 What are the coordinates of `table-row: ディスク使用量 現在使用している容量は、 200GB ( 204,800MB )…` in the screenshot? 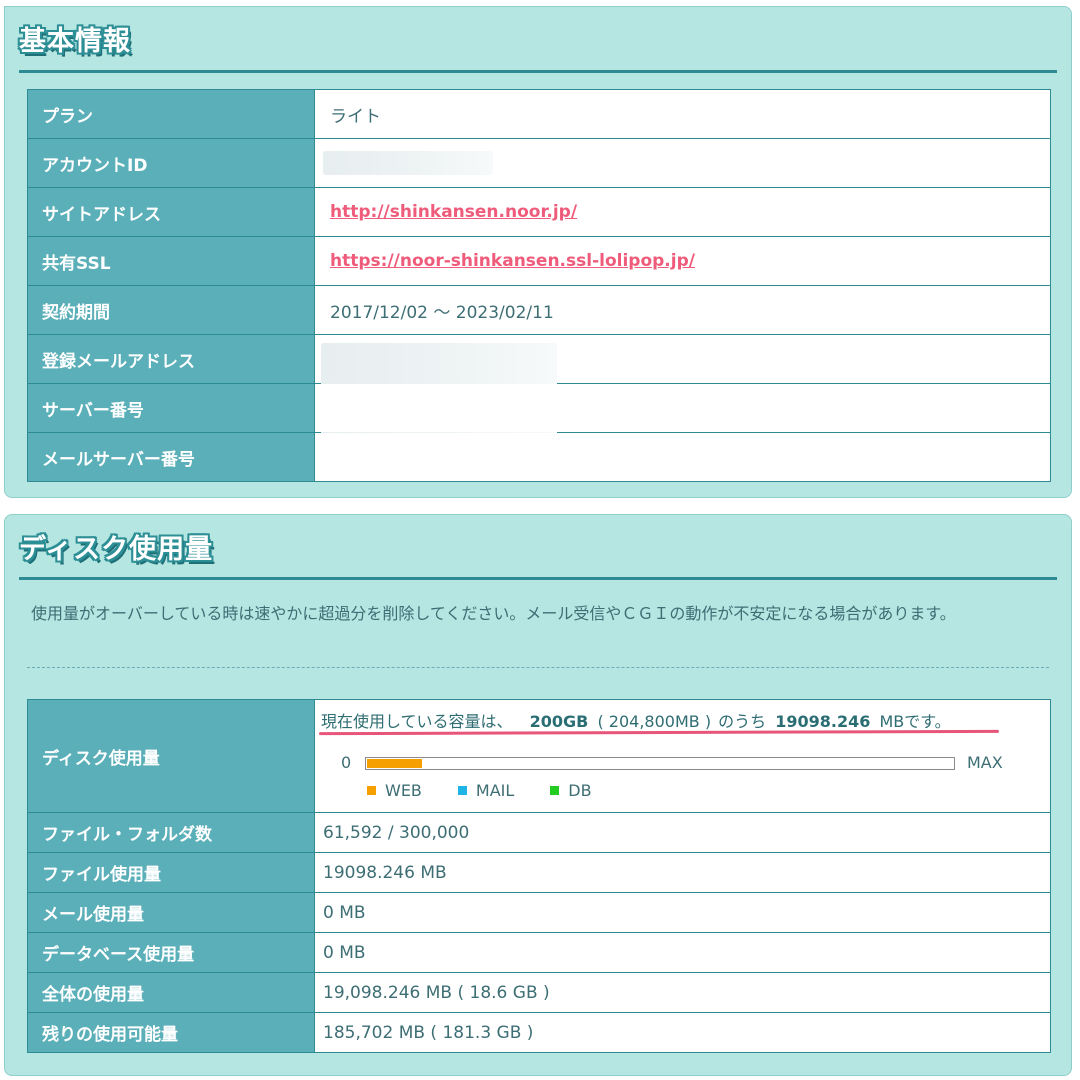 It's located at (539, 756).